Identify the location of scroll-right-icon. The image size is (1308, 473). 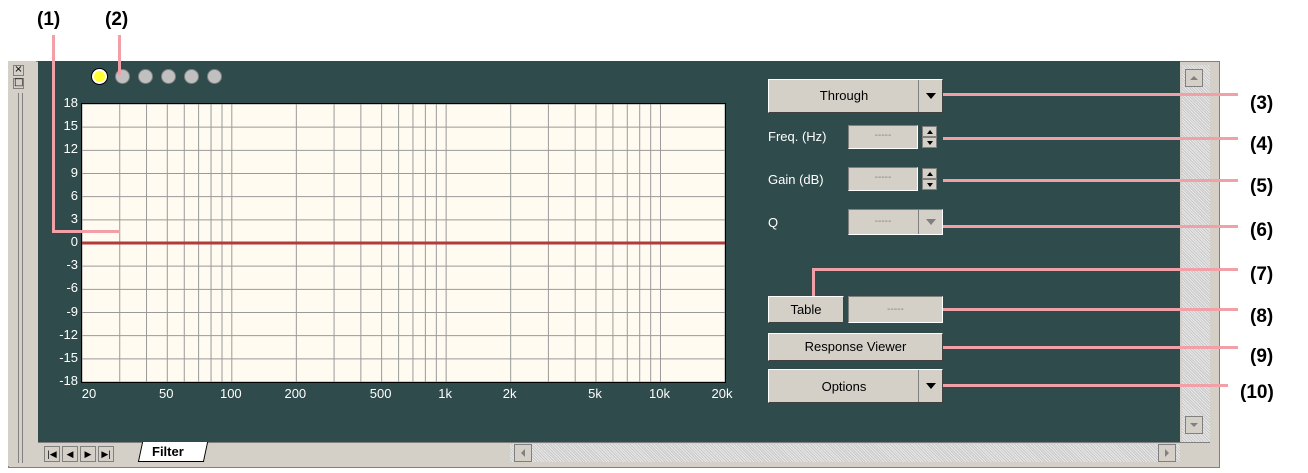
(1167, 453).